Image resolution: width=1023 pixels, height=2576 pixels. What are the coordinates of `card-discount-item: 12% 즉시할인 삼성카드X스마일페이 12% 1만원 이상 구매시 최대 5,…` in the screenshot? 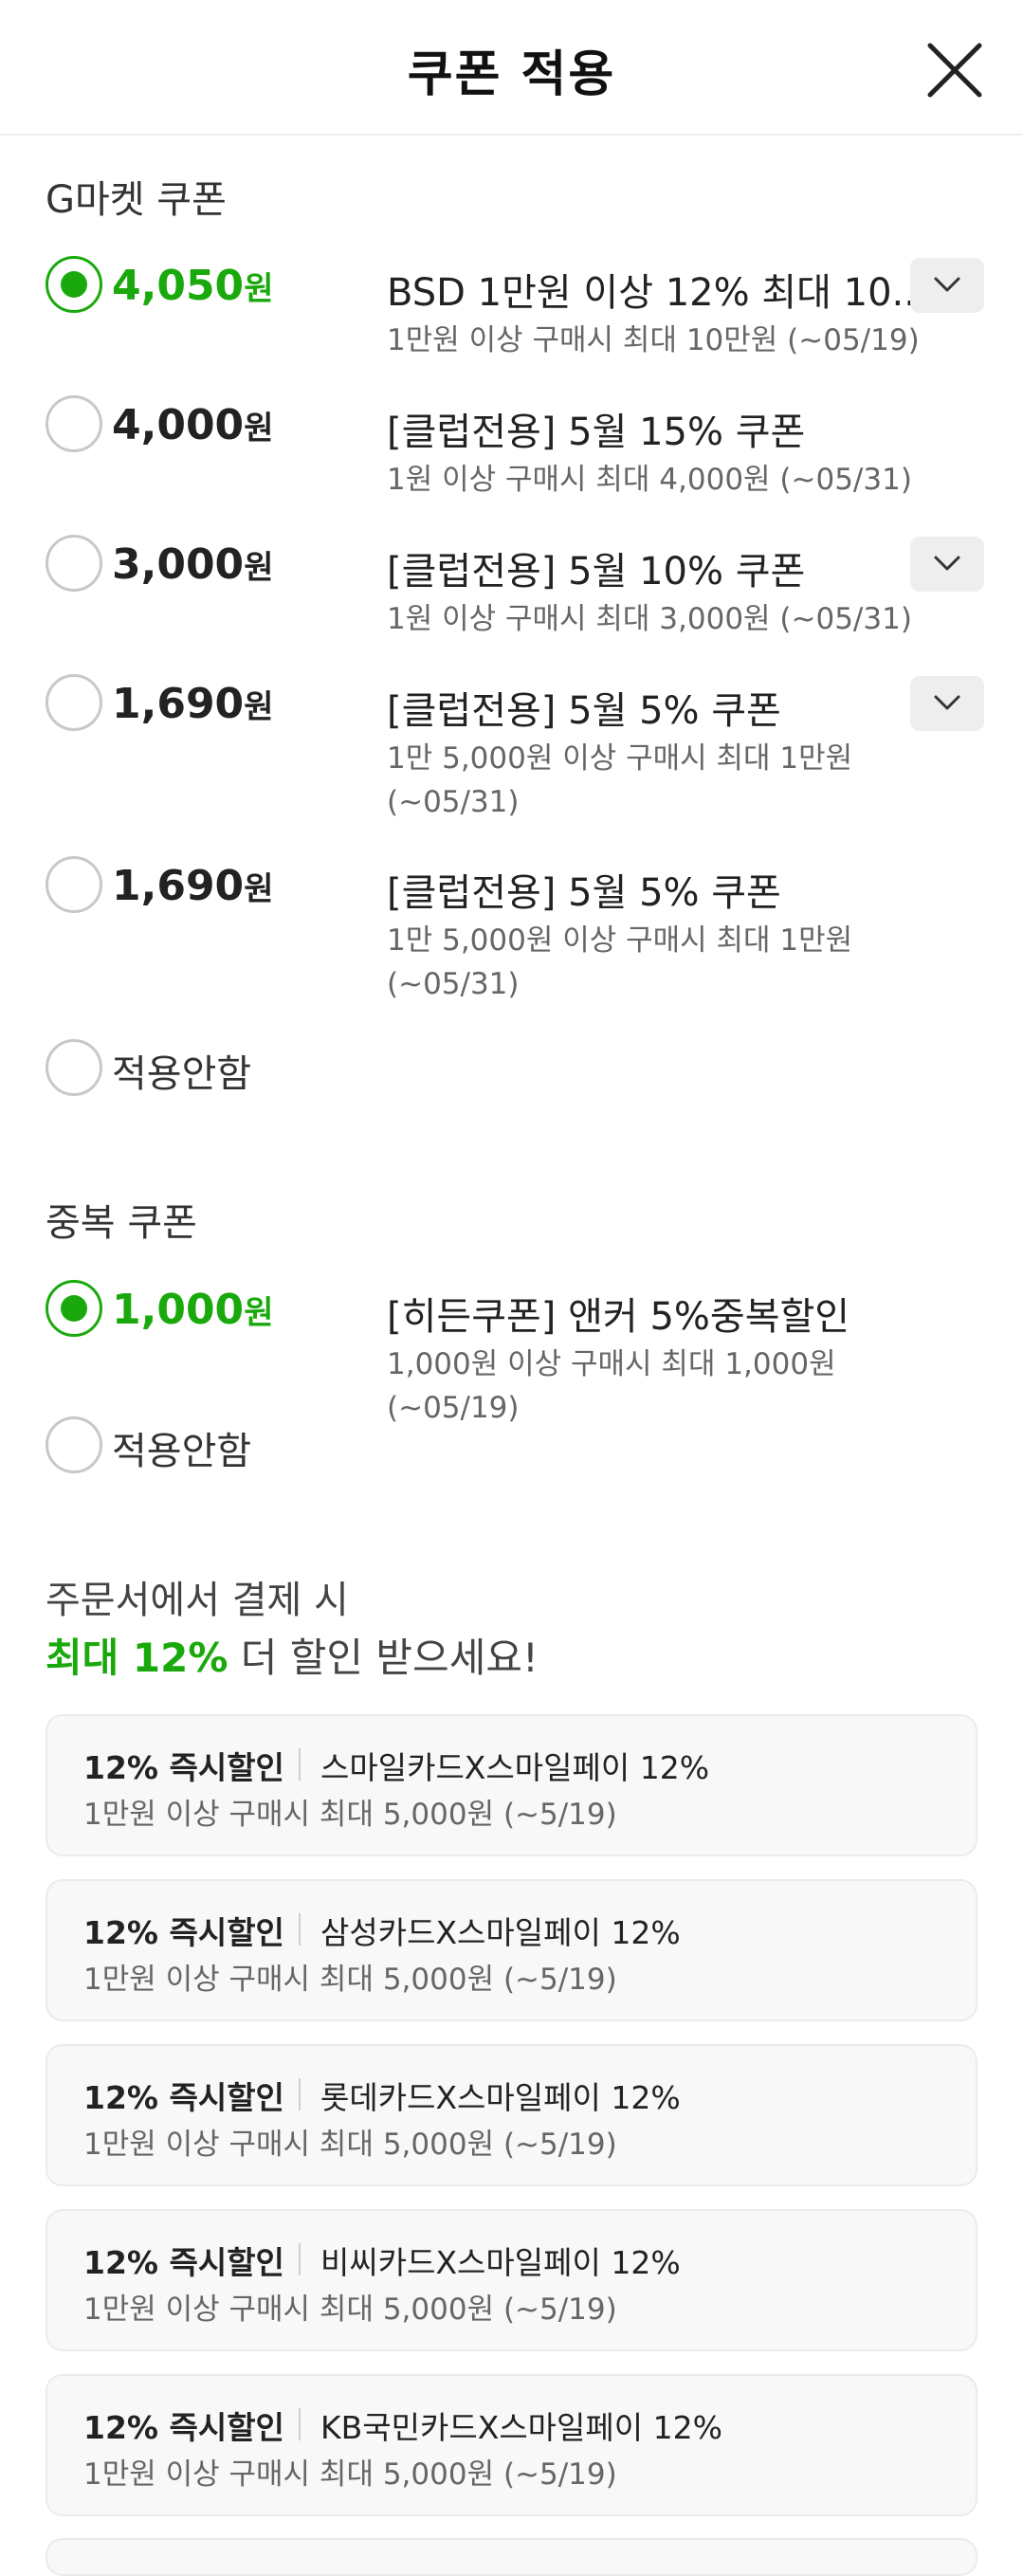 It's located at (511, 1950).